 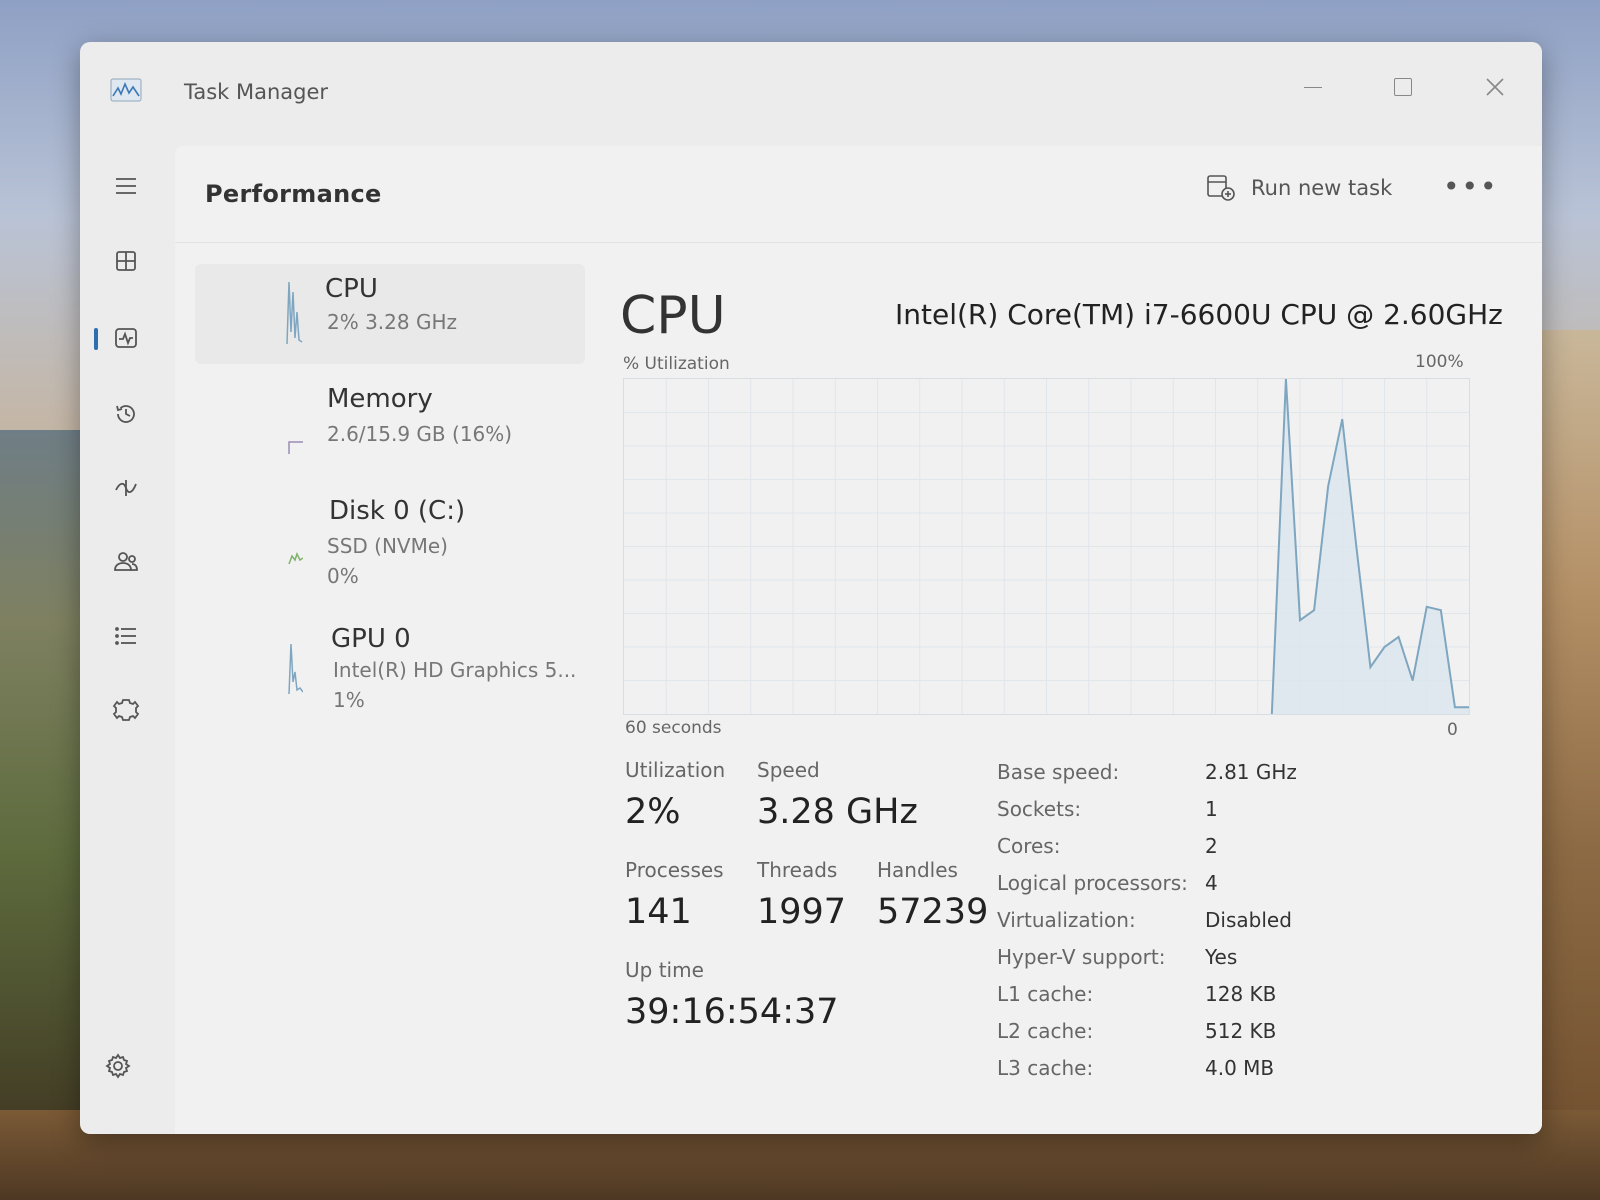 What do you see at coordinates (788, 770) in the screenshot?
I see `speed-label: Speed` at bounding box center [788, 770].